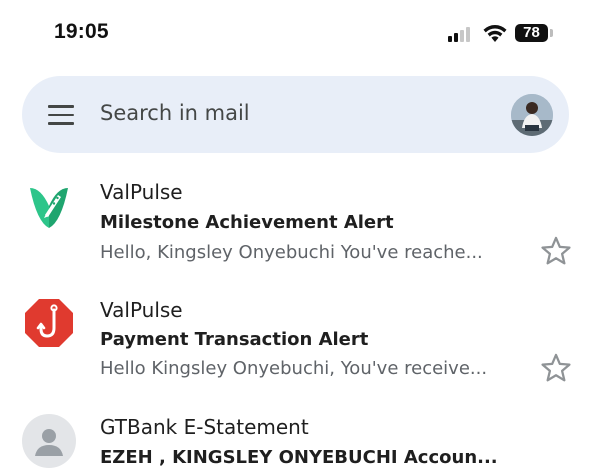  What do you see at coordinates (234, 339) in the screenshot?
I see `email-subject: Payment Transaction Alert` at bounding box center [234, 339].